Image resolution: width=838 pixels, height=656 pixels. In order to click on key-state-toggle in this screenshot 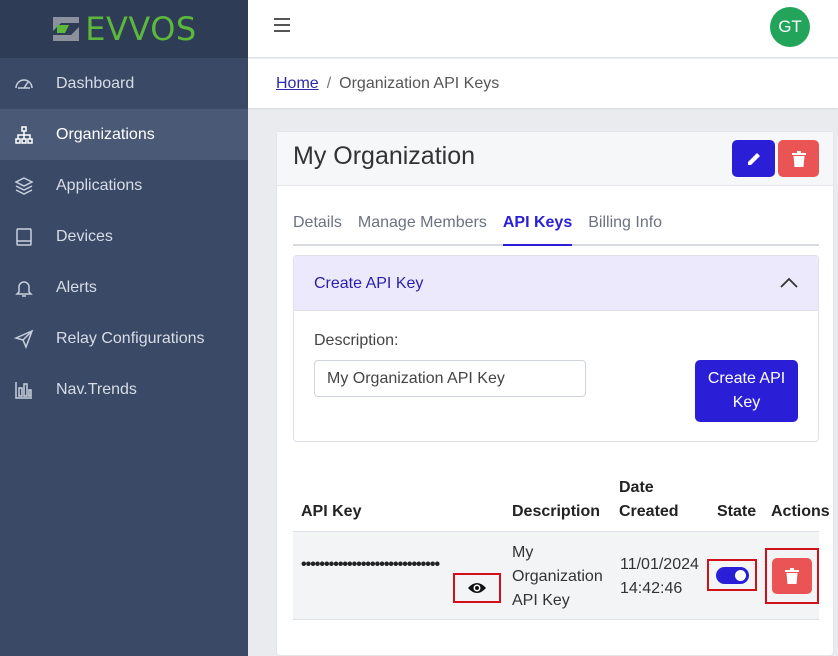, I will do `click(732, 575)`.